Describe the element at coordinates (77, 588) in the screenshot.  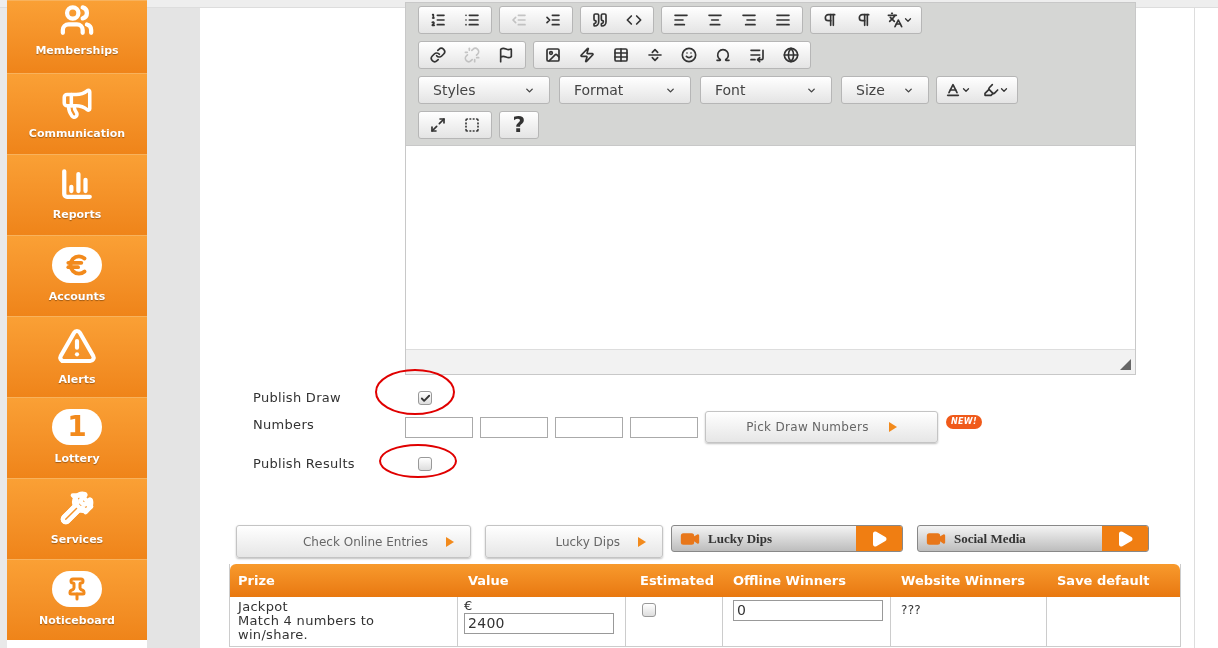
I see `pin-icon` at that location.